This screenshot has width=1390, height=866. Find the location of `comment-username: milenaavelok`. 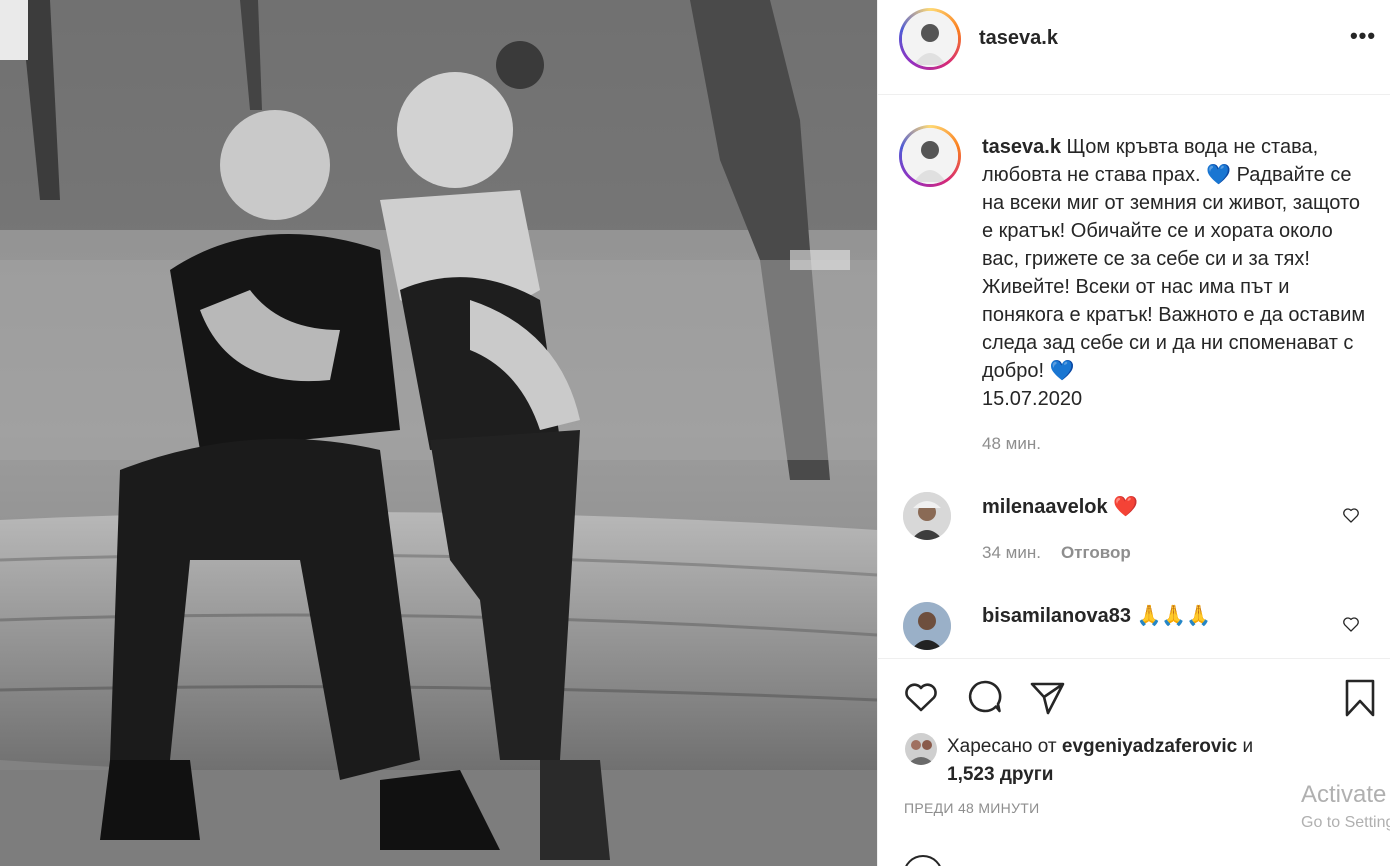

comment-username: milenaavelok is located at coordinates (1045, 507).